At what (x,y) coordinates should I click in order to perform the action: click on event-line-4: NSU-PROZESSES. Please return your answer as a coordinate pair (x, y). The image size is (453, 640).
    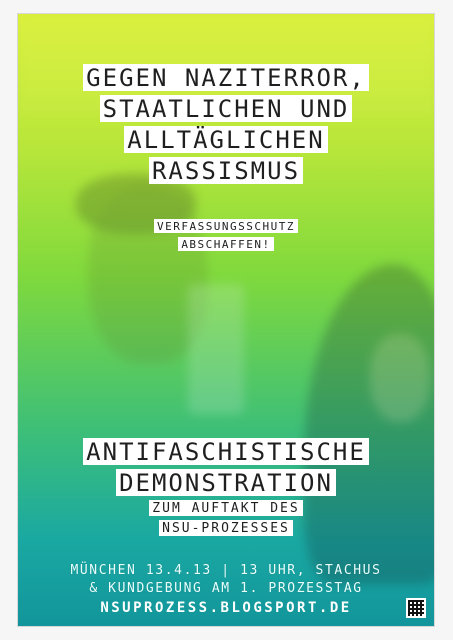
    Looking at the image, I should click on (226, 528).